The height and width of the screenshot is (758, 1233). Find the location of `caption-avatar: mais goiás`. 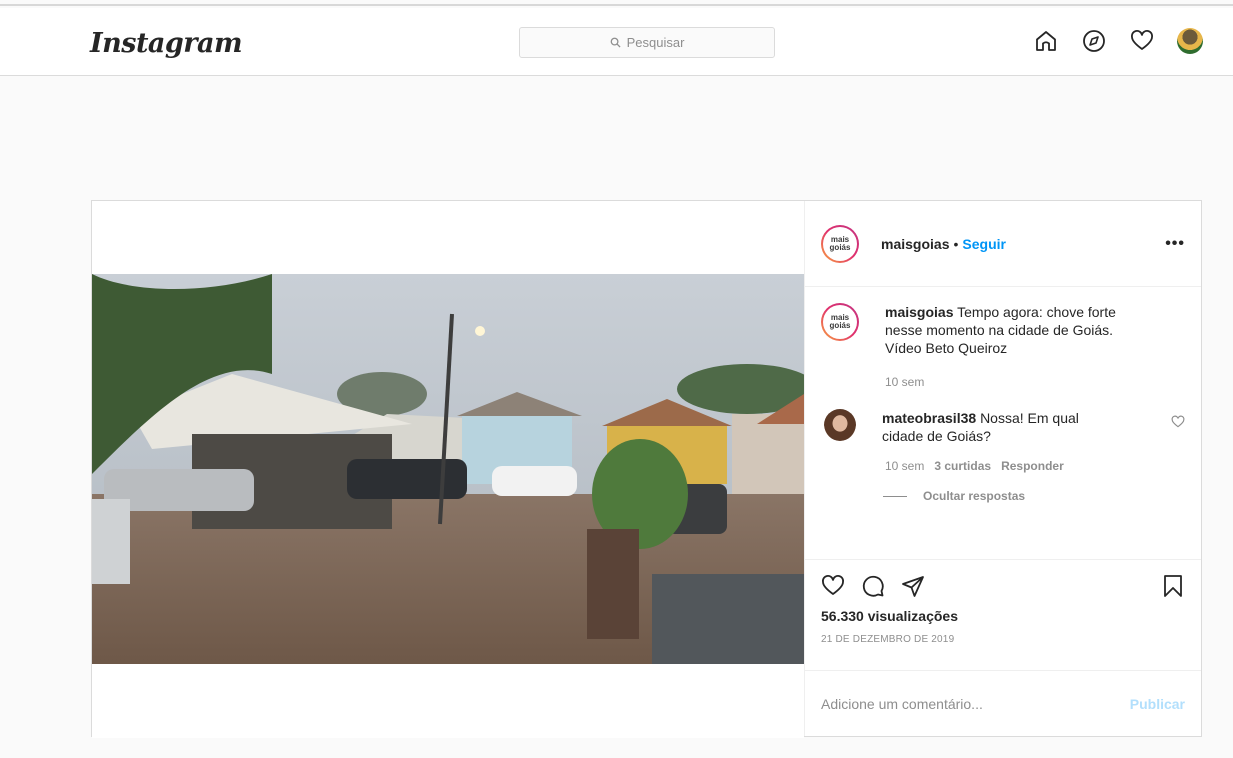

caption-avatar: mais goiás is located at coordinates (840, 322).